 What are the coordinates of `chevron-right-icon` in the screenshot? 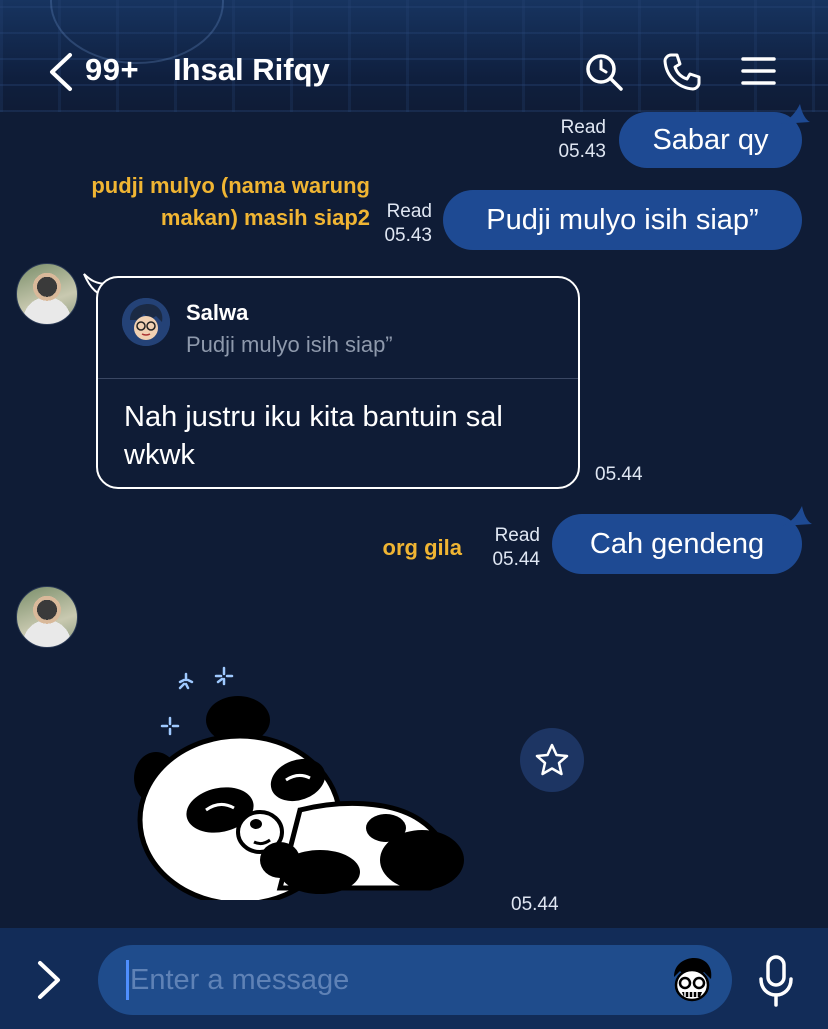 It's located at (48, 980).